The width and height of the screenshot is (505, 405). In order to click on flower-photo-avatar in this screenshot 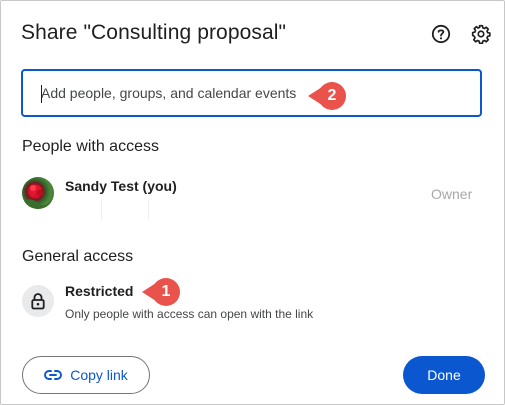, I will do `click(38, 193)`.